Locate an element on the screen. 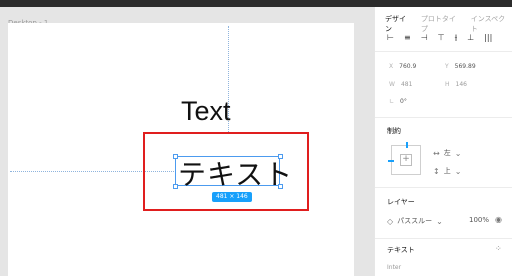  y-field: Y 569.89 is located at coordinates (460, 66).